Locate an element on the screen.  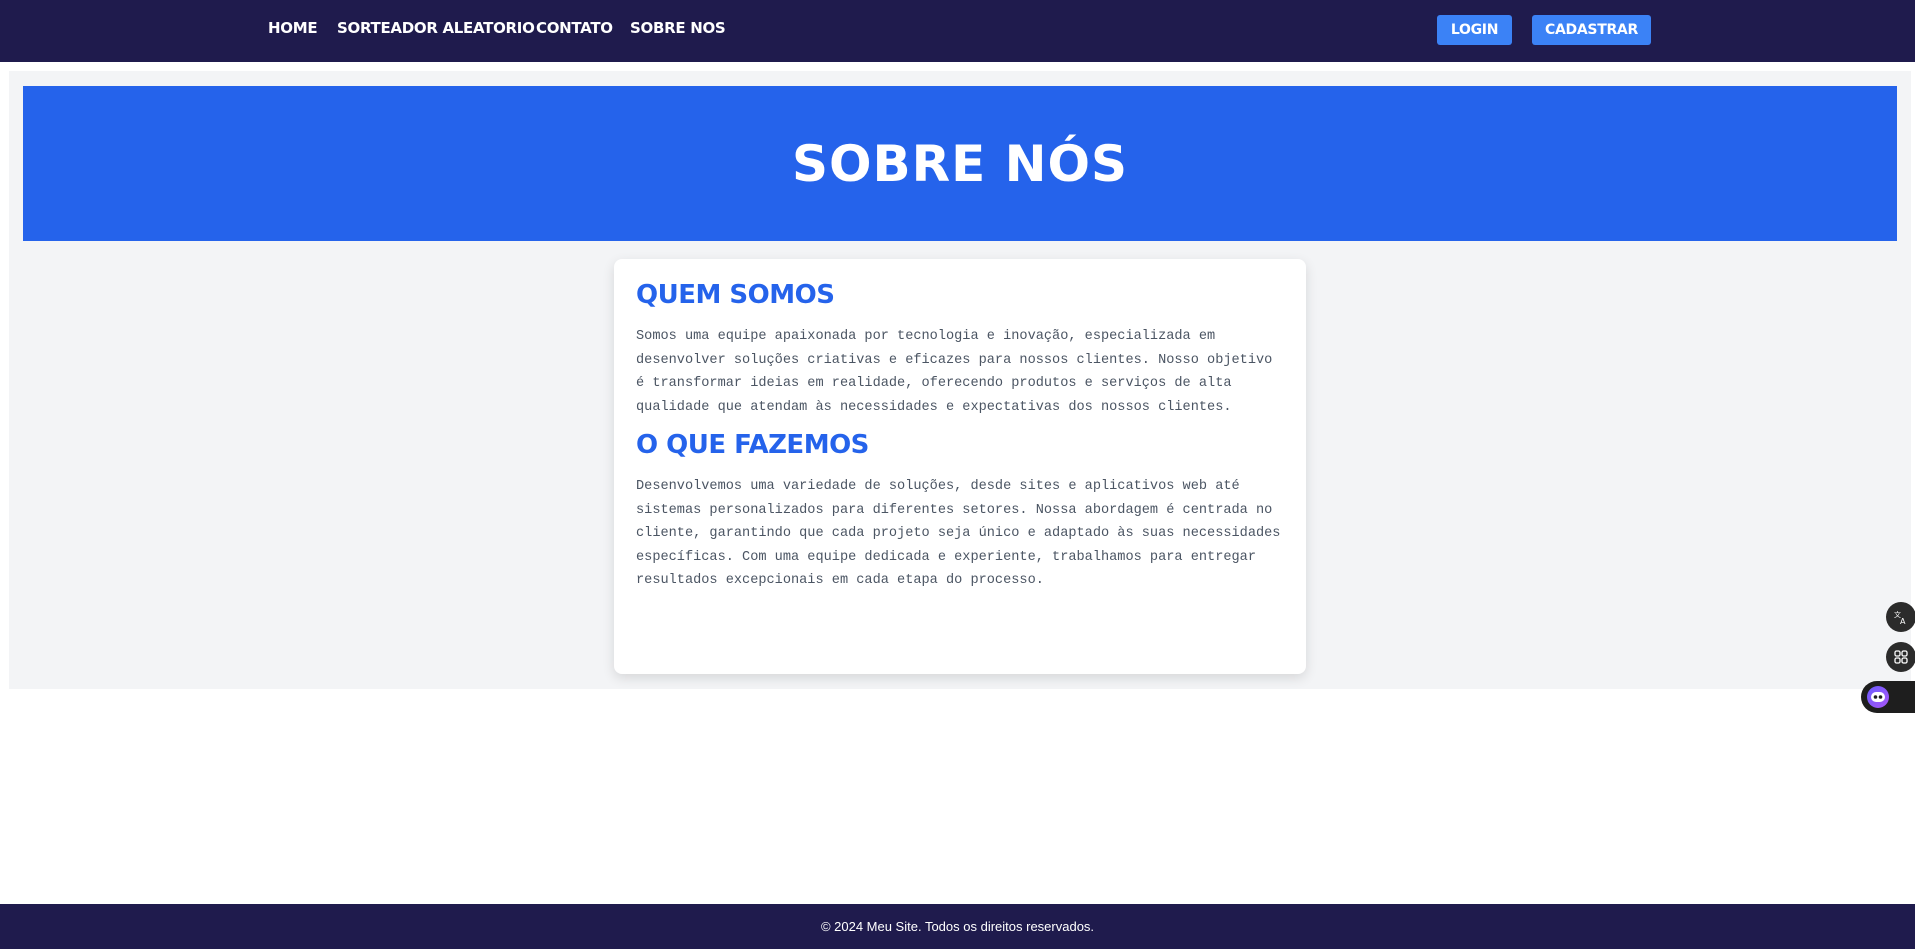
translate-glyph: 文 A is located at coordinates (1900, 617).